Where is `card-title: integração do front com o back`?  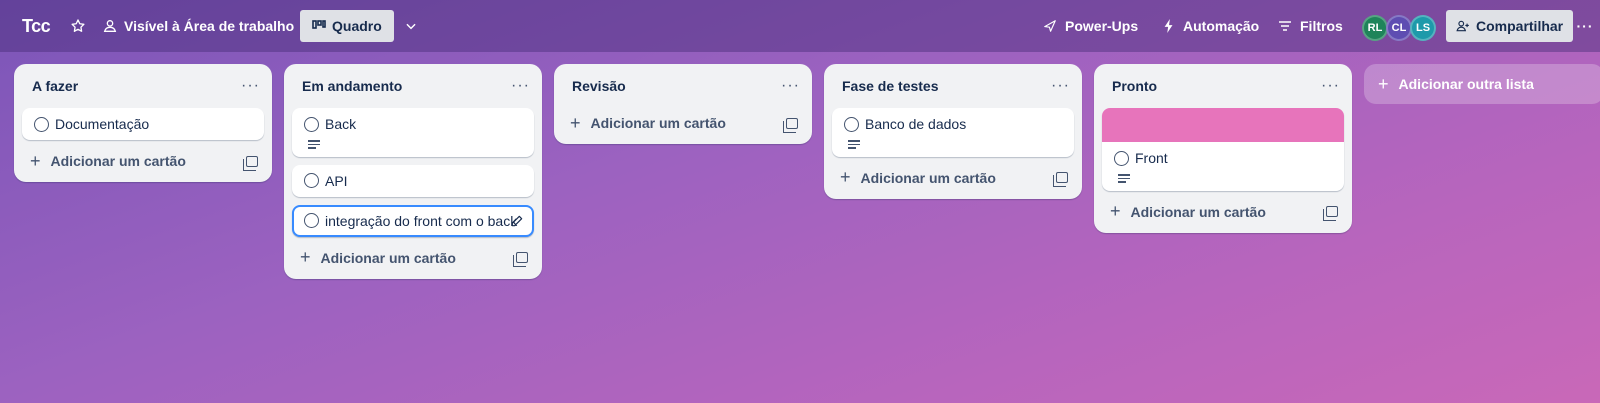
card-title: integração do front com o back is located at coordinates (421, 220).